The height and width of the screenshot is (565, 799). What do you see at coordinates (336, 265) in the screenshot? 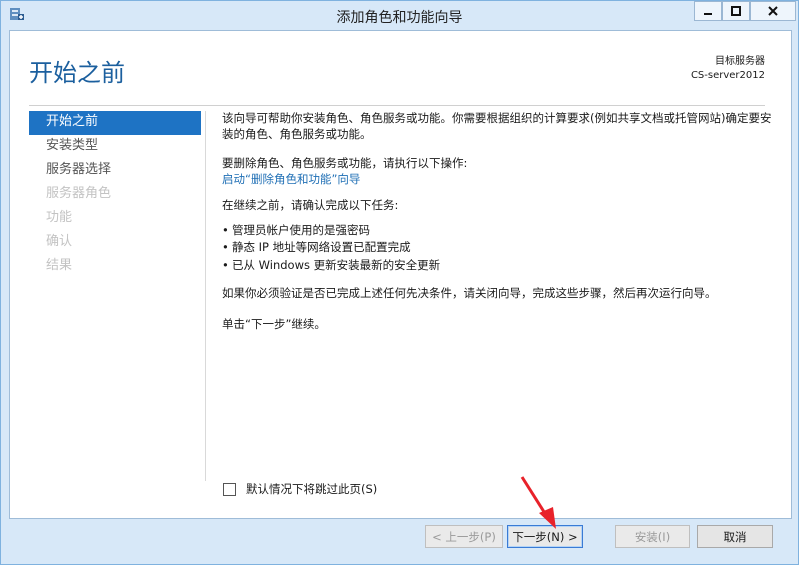
I see `task-text: 已从 Windows 更新安装最新的安全更新` at bounding box center [336, 265].